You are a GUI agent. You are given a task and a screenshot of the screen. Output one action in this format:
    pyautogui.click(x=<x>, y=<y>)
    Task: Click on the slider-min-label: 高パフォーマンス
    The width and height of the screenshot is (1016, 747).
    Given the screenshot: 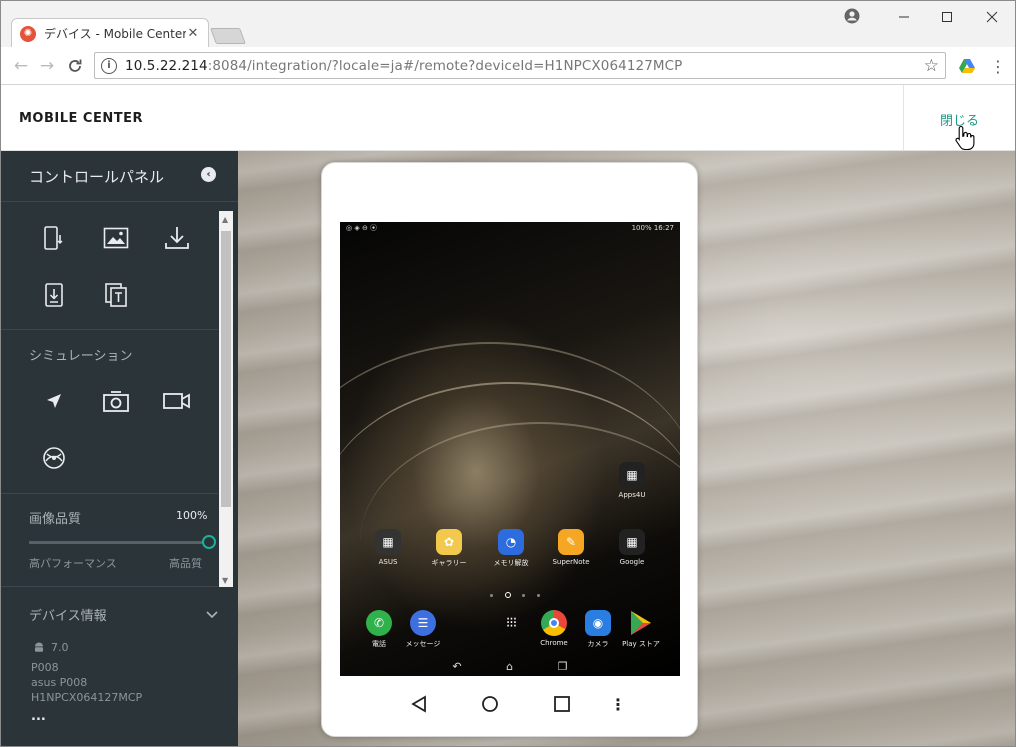 What is the action you would take?
    pyautogui.click(x=73, y=563)
    